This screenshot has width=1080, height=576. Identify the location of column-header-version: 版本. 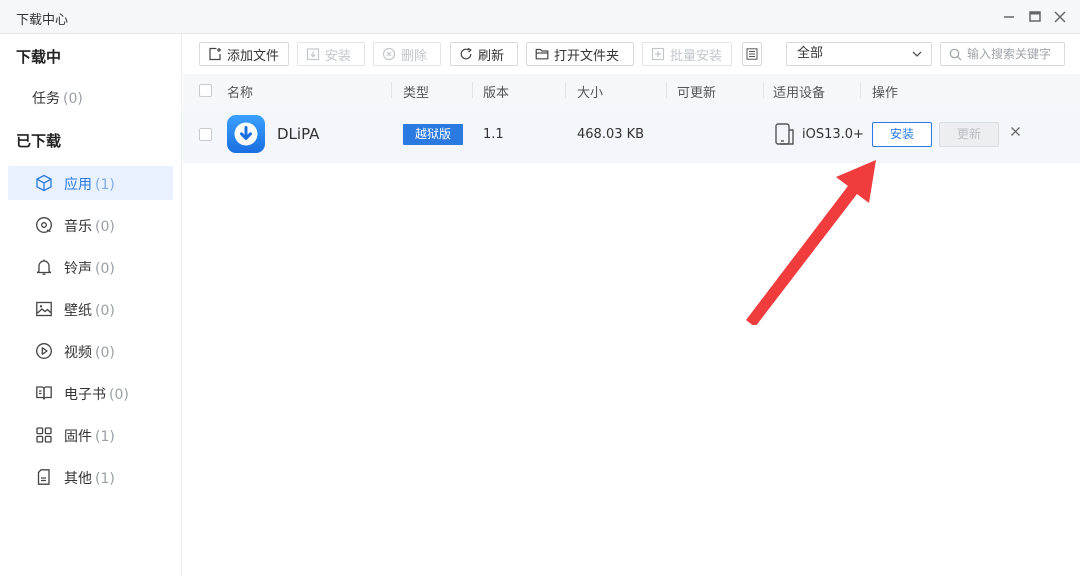
(496, 93).